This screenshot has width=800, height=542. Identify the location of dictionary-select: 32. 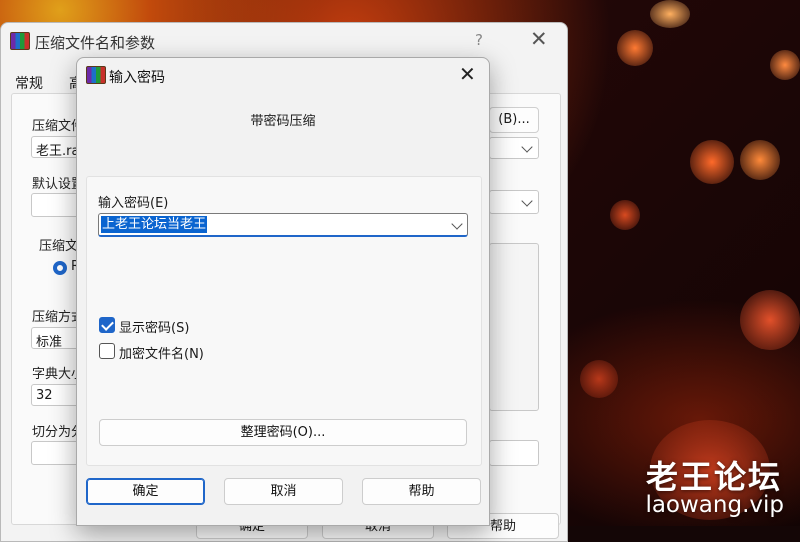
(56, 395).